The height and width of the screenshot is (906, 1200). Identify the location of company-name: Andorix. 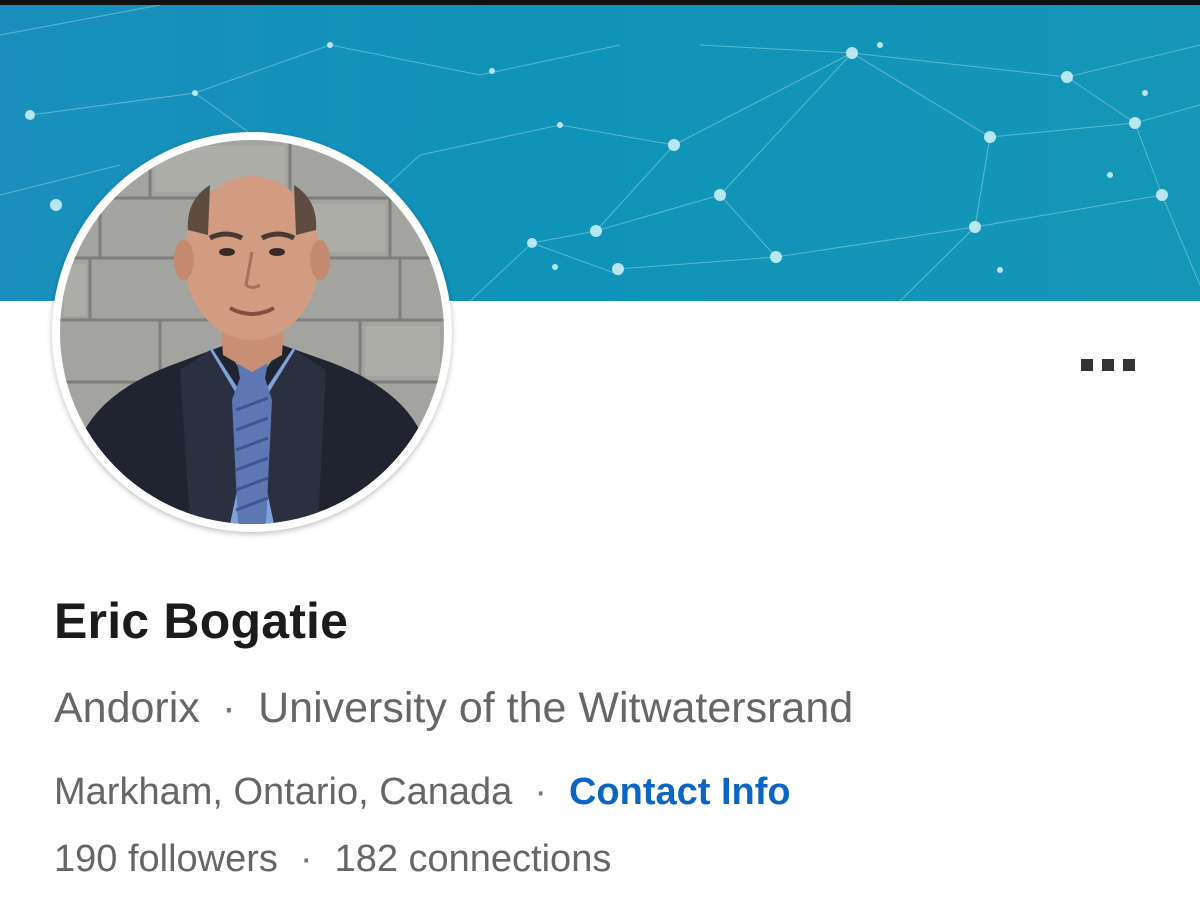
(127, 708).